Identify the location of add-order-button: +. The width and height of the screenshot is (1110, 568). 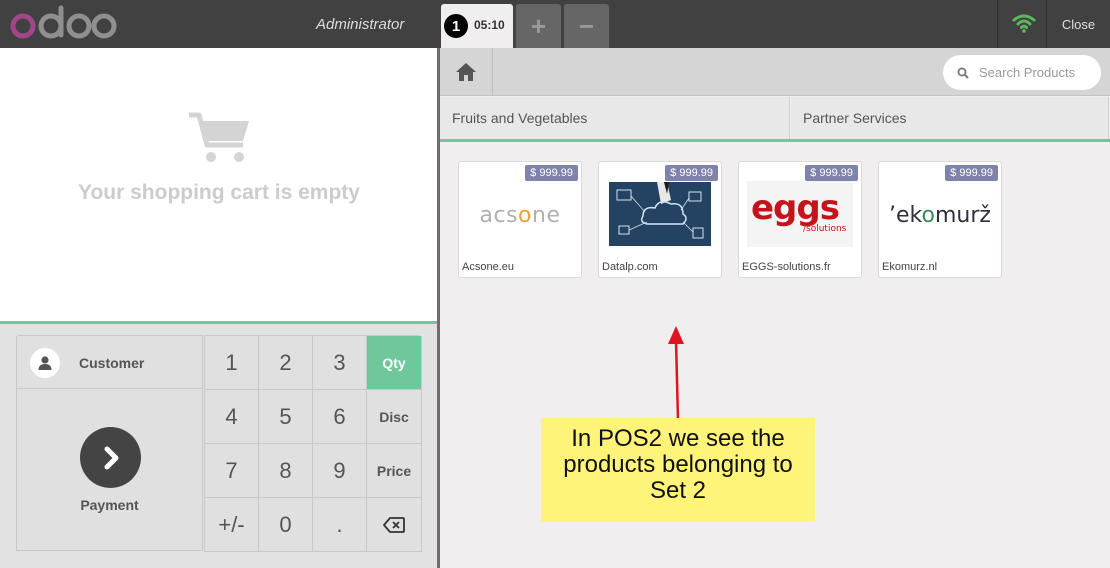
(538, 26).